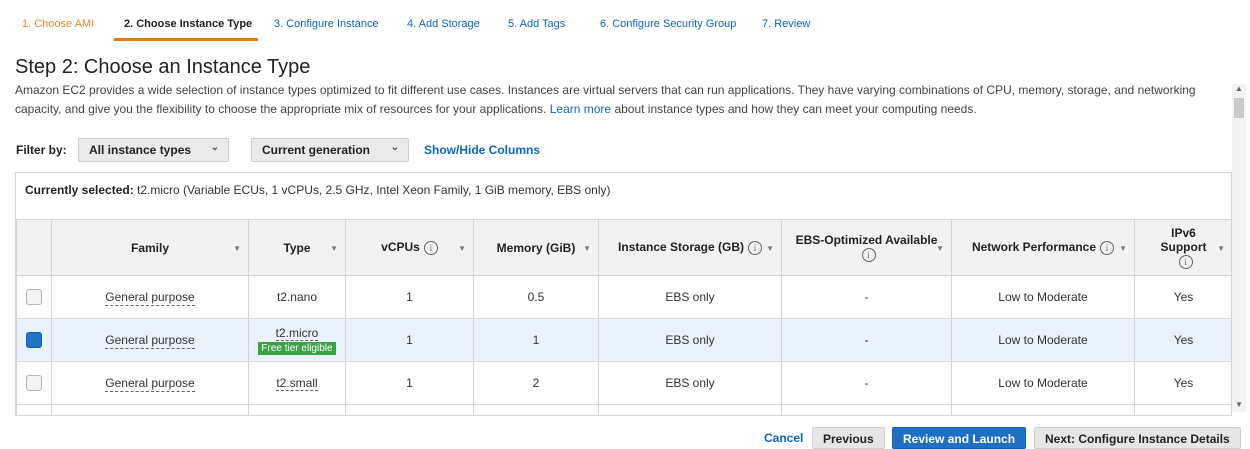 This screenshot has height=449, width=1250. I want to click on review-and-launch-button: Review and Launch, so click(959, 438).